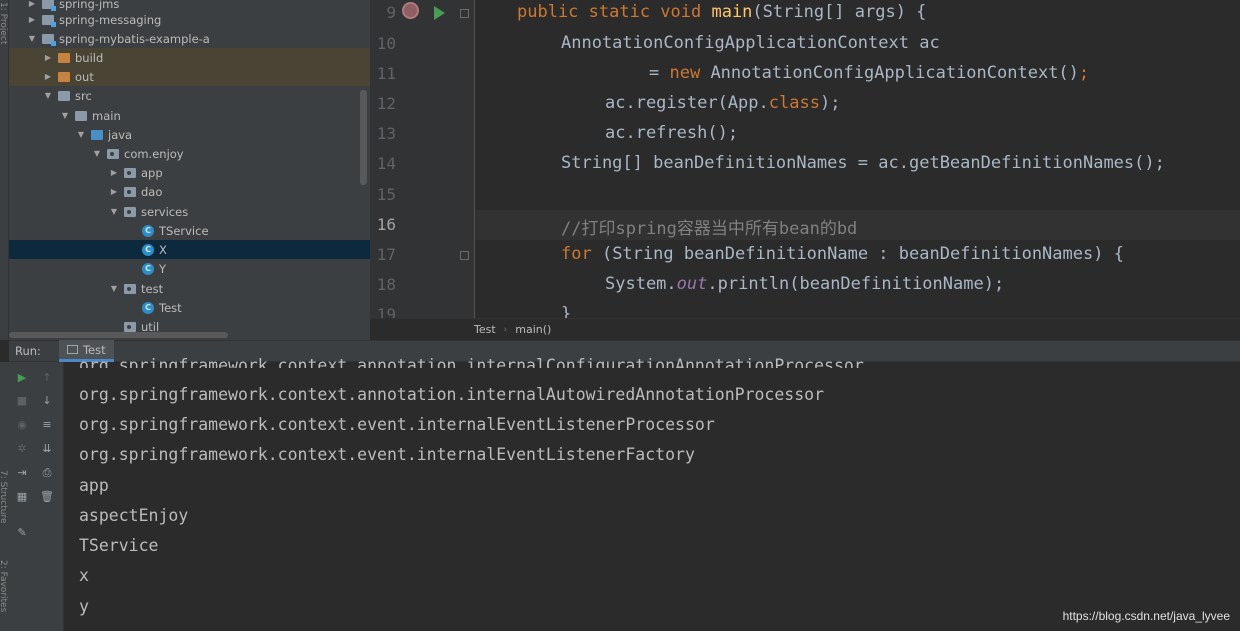 Image resolution: width=1240 pixels, height=631 pixels. I want to click on arrow-down-icon: ↓, so click(47, 401).